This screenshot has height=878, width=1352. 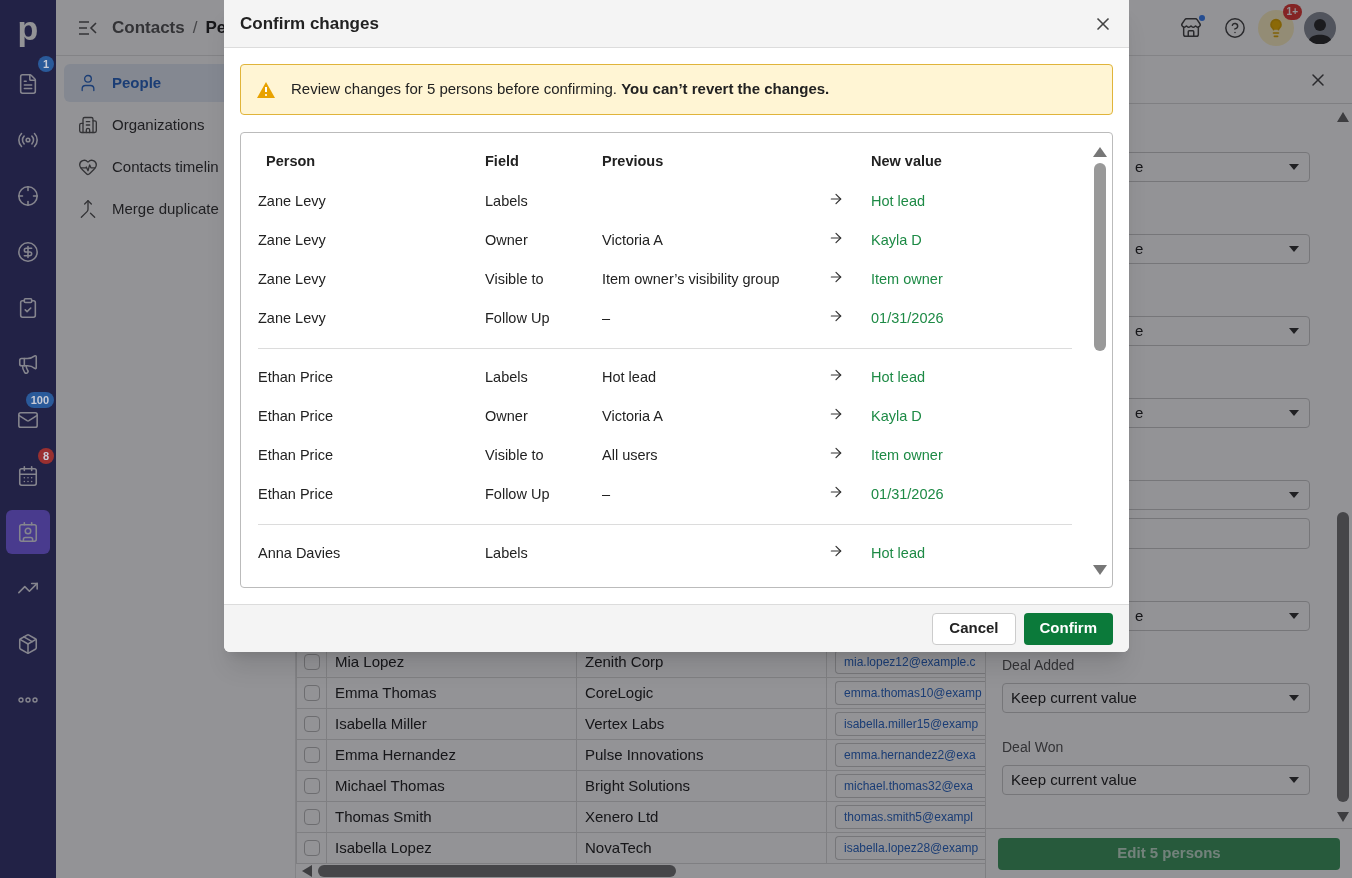 What do you see at coordinates (910, 848) in the screenshot?
I see `email-link: isabella.lopez28@examp` at bounding box center [910, 848].